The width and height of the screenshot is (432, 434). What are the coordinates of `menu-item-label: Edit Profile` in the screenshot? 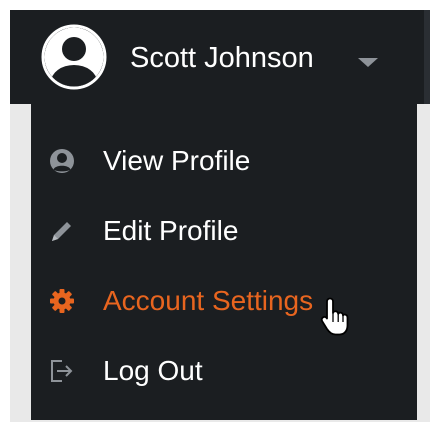 It's located at (171, 230).